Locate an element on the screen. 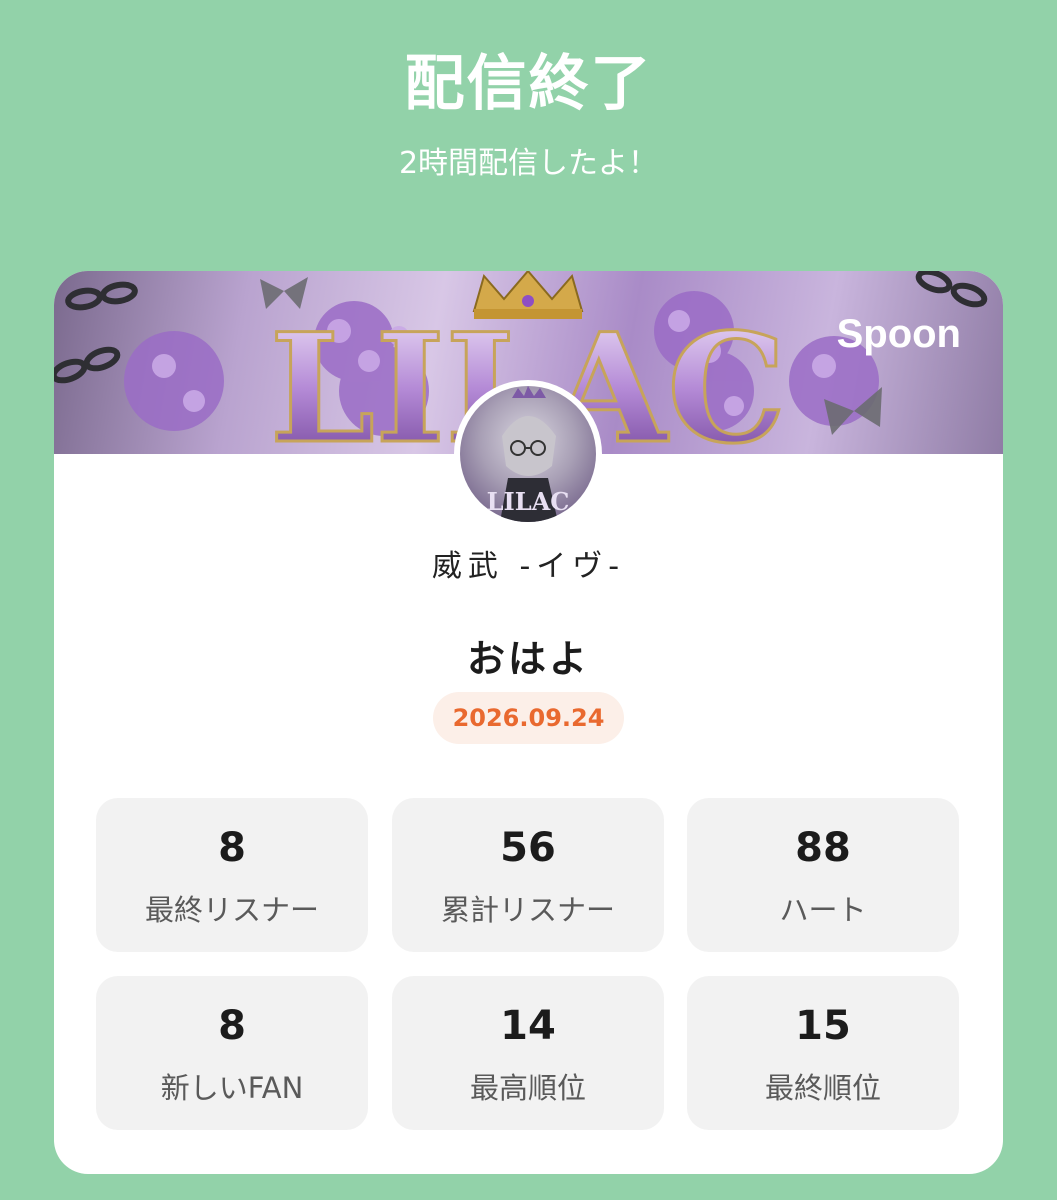 Image resolution: width=1057 pixels, height=1200 pixels. stat-total-listeners: 56 累計リスナー is located at coordinates (528, 875).